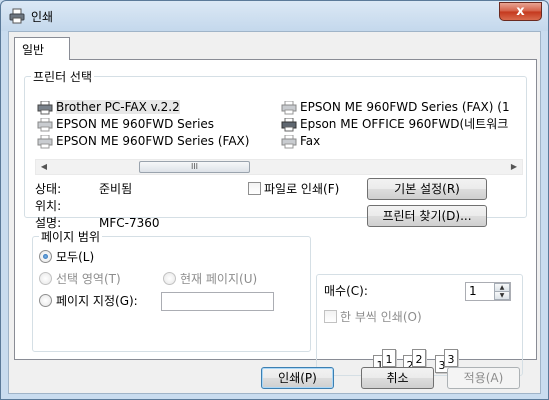 This screenshot has height=400, width=549. Describe the element at coordinates (302, 189) in the screenshot. I see `print-to-file-label: 파일로 인쇄(F)` at that location.